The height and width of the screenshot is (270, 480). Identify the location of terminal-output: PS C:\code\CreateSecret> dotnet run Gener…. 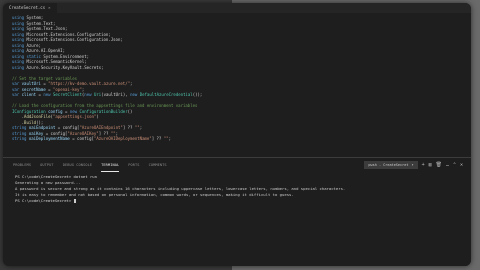
(237, 189).